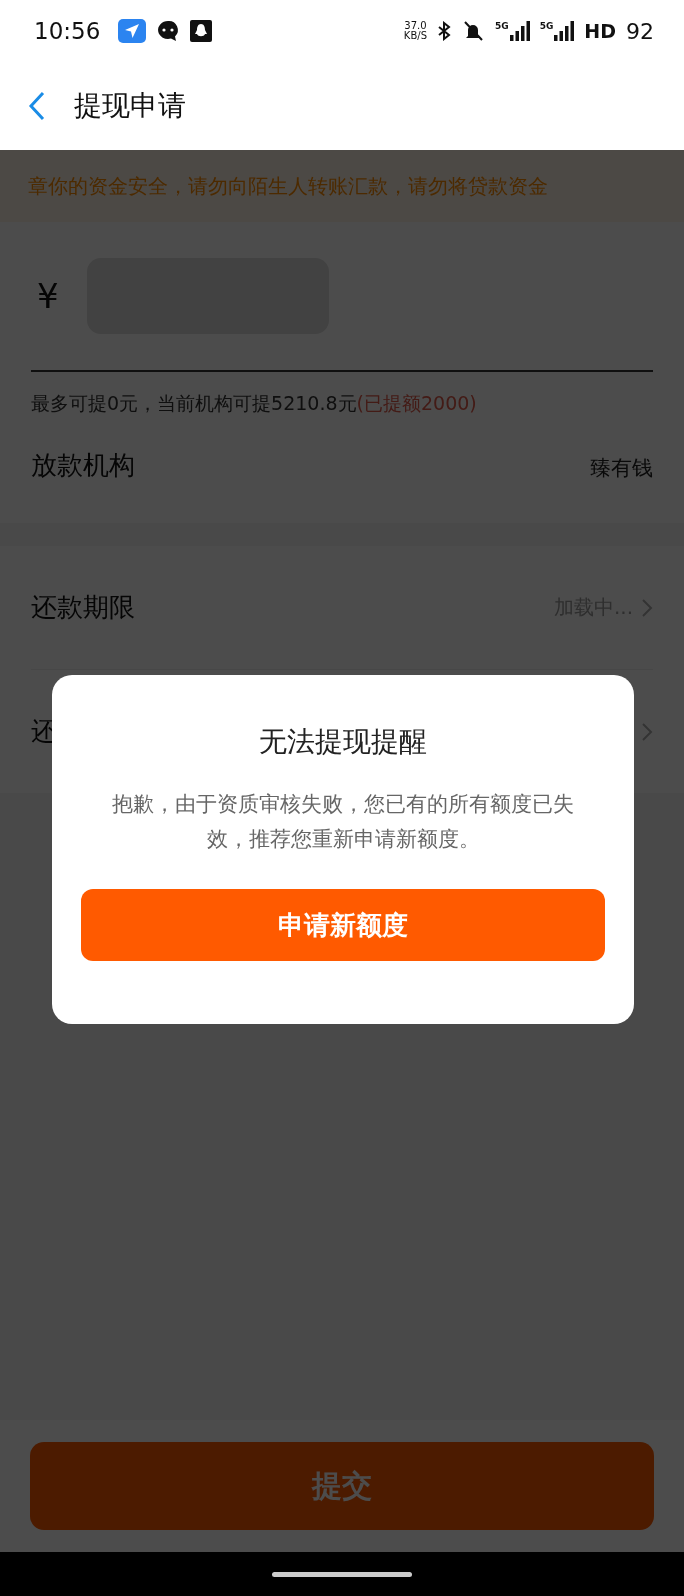 The width and height of the screenshot is (684, 1596). I want to click on penguin-icon, so click(201, 31).